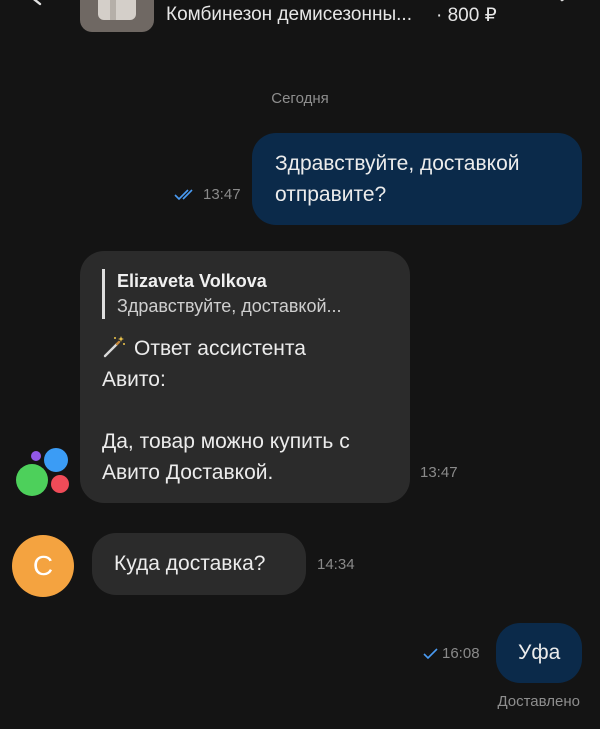 This screenshot has height=729, width=600. Describe the element at coordinates (42, 472) in the screenshot. I see `avito-logo-icon` at that location.